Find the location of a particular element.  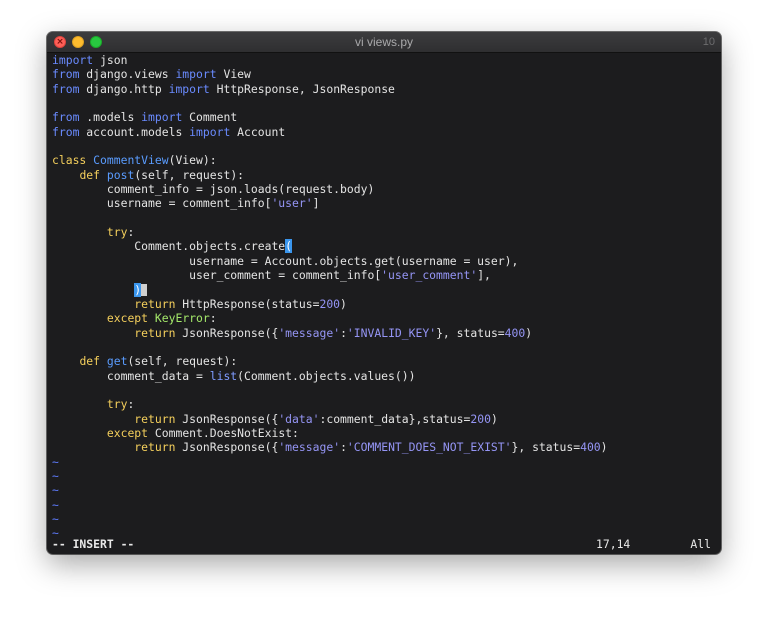

code-line-13: try: is located at coordinates (120, 232).